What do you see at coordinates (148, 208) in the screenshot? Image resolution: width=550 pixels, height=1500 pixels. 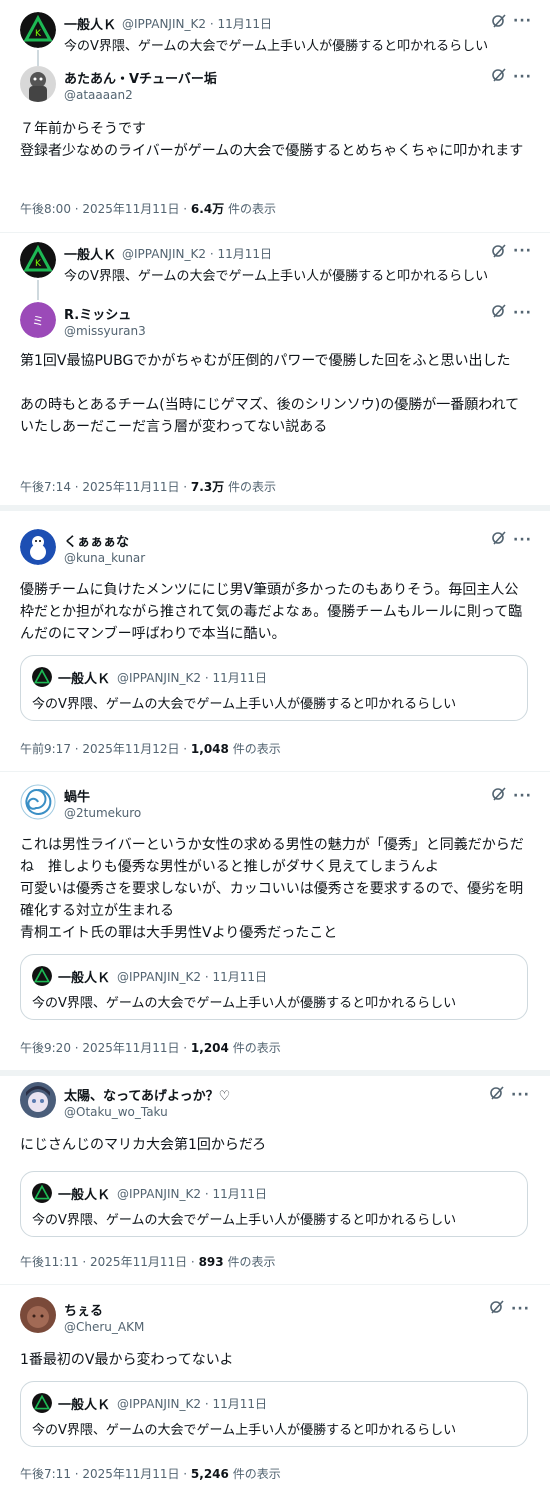 I see `post-meta: 午後8:00 · 2025年11月11日 · 6.4万 件の表示` at bounding box center [148, 208].